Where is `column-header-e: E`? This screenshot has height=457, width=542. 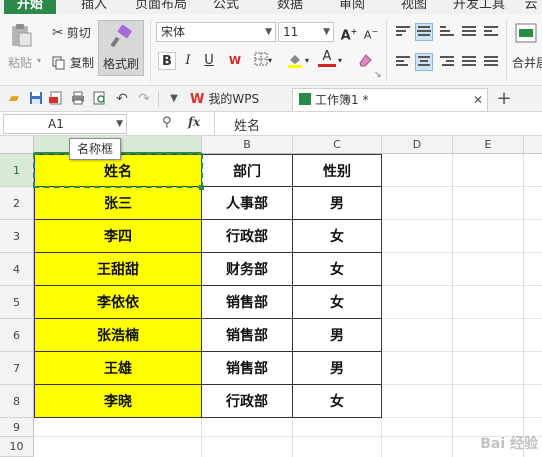 column-header-e: E is located at coordinates (488, 145).